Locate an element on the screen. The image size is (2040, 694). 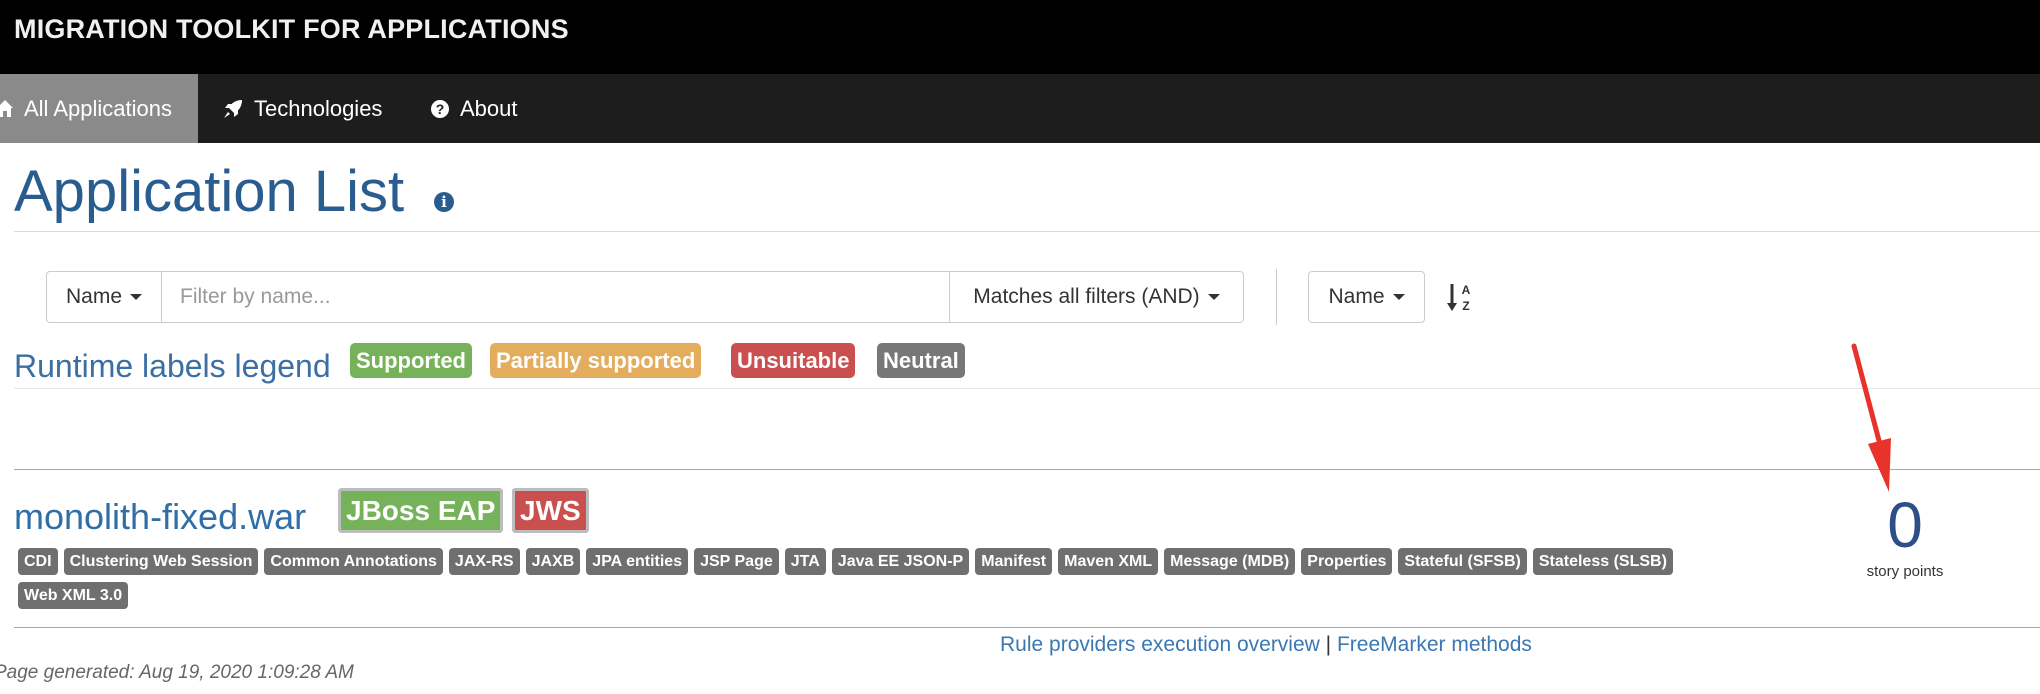
title-divider is located at coordinates (1027, 231).